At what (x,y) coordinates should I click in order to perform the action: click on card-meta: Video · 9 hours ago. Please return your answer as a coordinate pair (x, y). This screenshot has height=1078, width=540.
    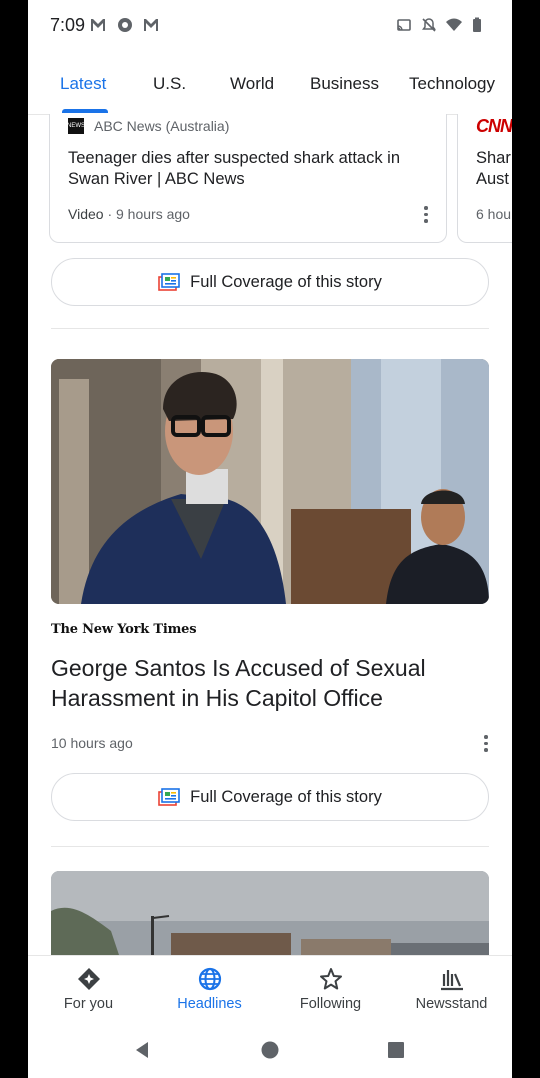
    Looking at the image, I should click on (129, 214).